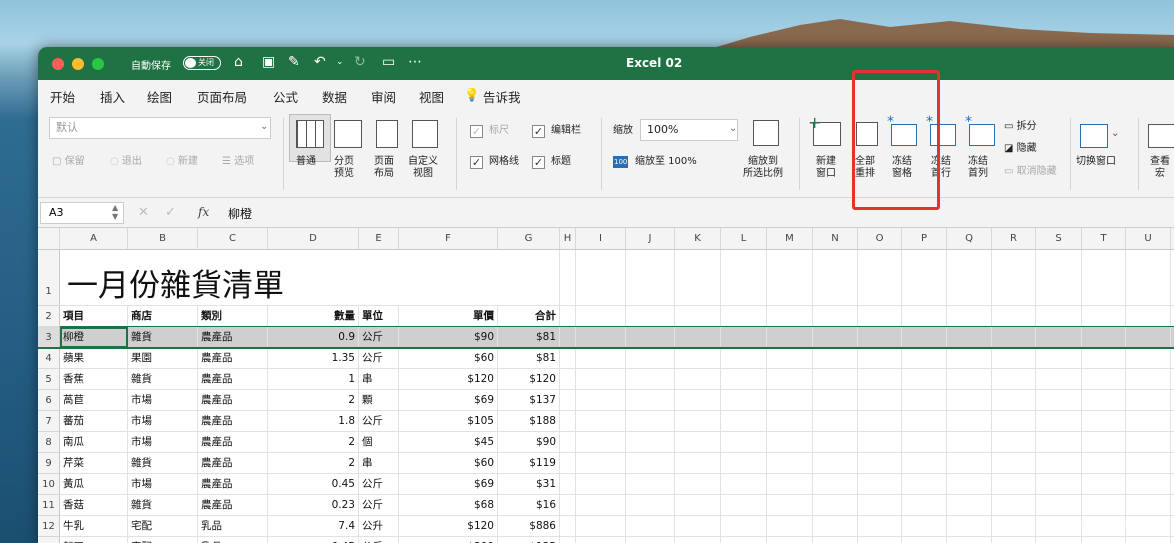  What do you see at coordinates (448, 421) in the screenshot?
I see `data-cell: $105` at bounding box center [448, 421].